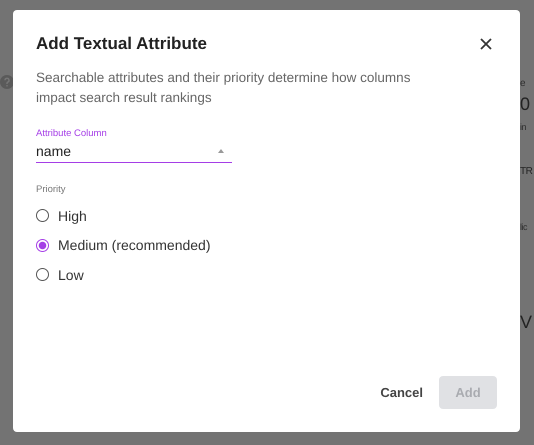 This screenshot has width=534, height=445. What do you see at coordinates (523, 228) in the screenshot?
I see `background-text: lic` at bounding box center [523, 228].